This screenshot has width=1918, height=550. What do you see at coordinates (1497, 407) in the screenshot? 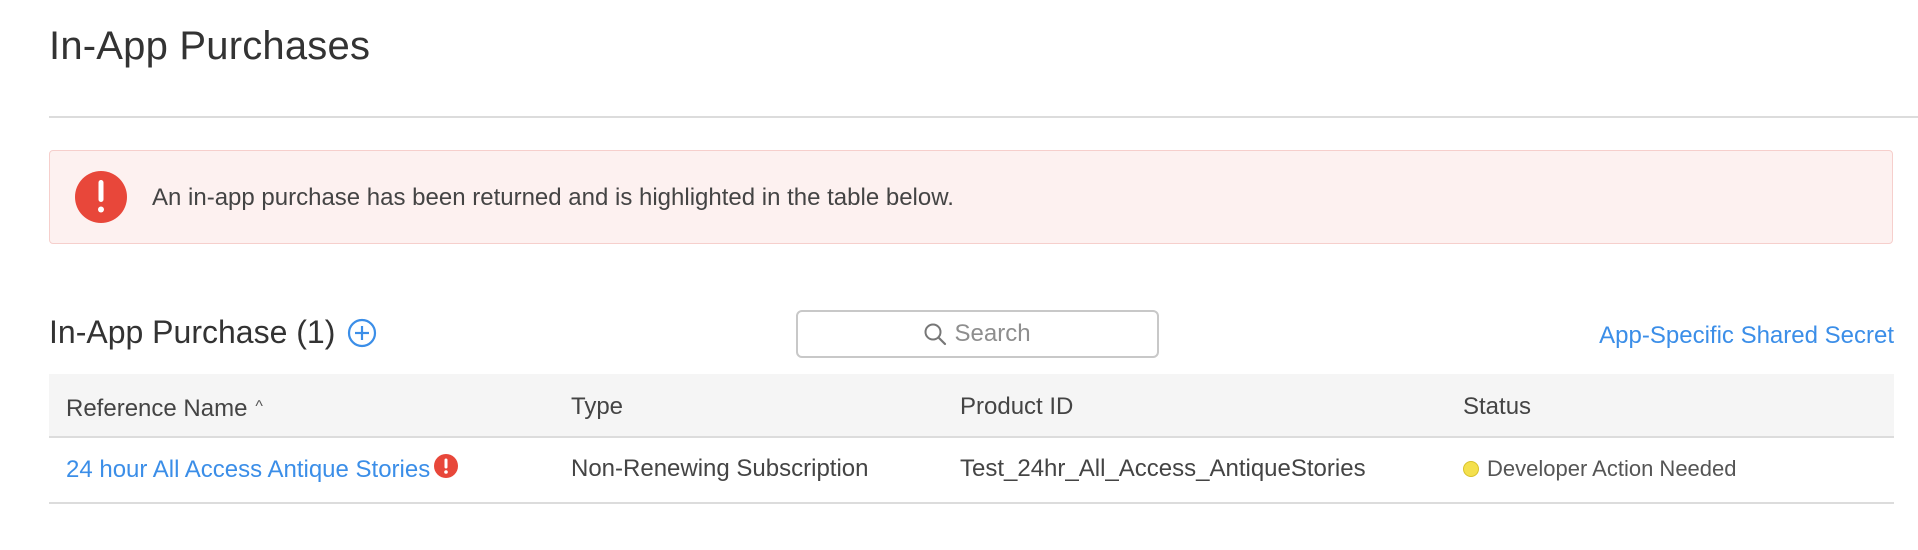
I see `column-header-status: Status` at bounding box center [1497, 407].